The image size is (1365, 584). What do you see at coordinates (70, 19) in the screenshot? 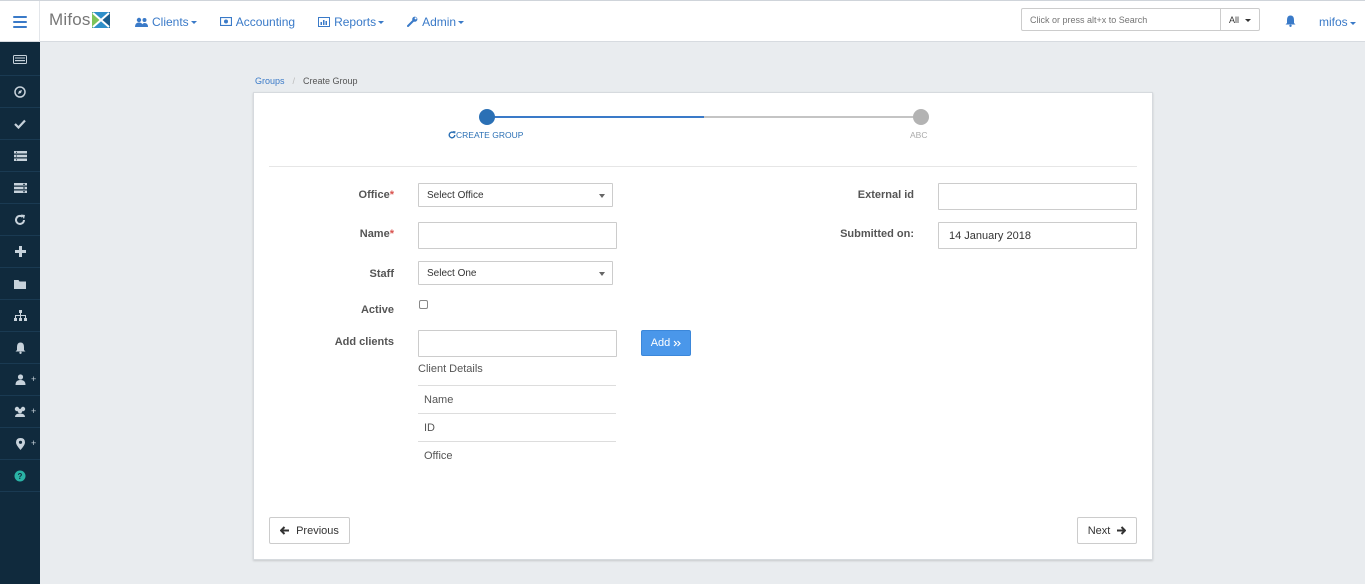
I see `brand-text: Mifos` at bounding box center [70, 19].